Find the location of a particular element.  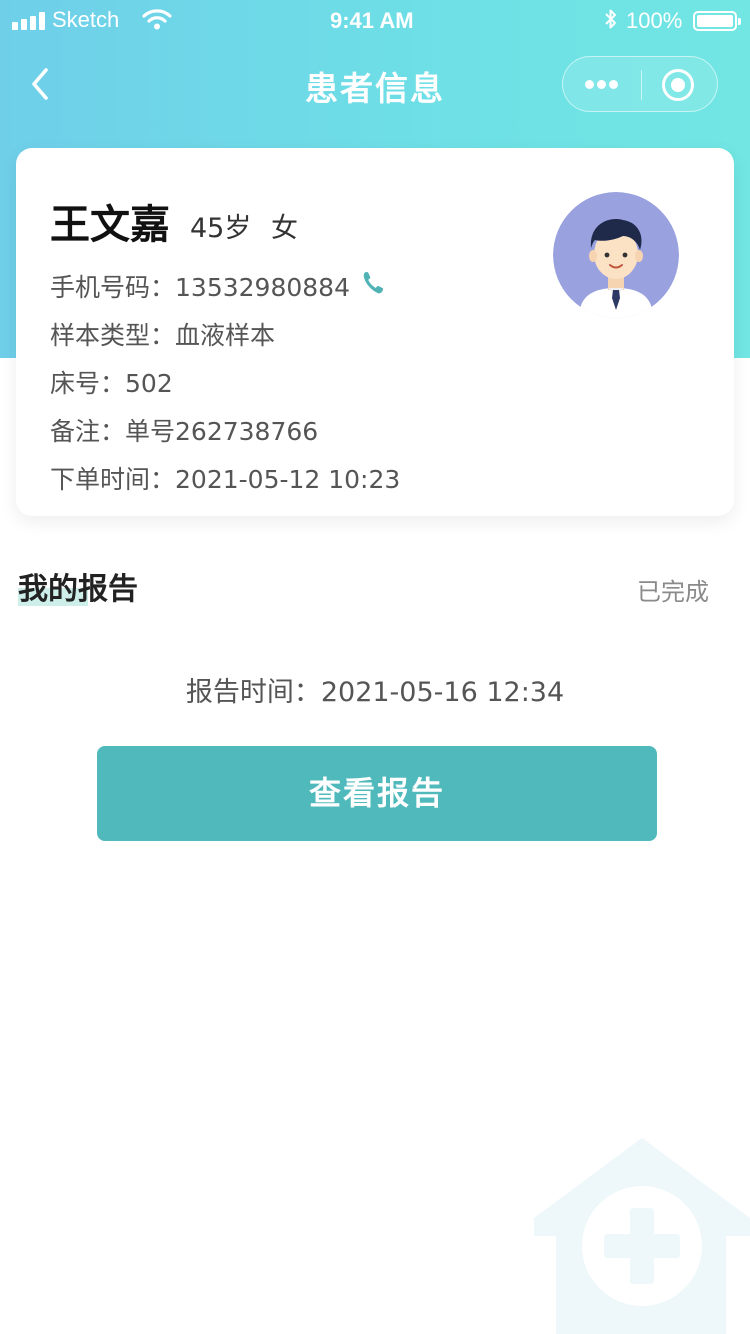

phone-icon is located at coordinates (373, 283).